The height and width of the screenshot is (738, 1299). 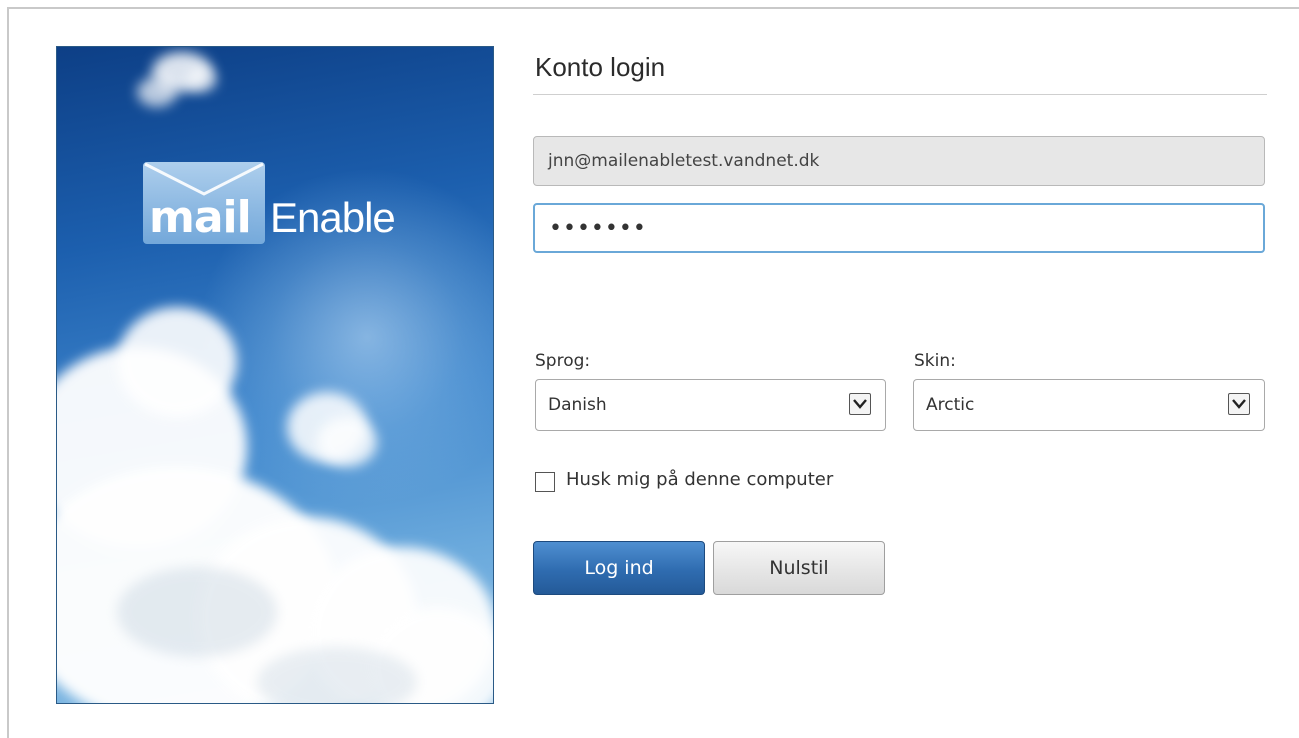 What do you see at coordinates (710, 405) in the screenshot?
I see `language-select: Danish` at bounding box center [710, 405].